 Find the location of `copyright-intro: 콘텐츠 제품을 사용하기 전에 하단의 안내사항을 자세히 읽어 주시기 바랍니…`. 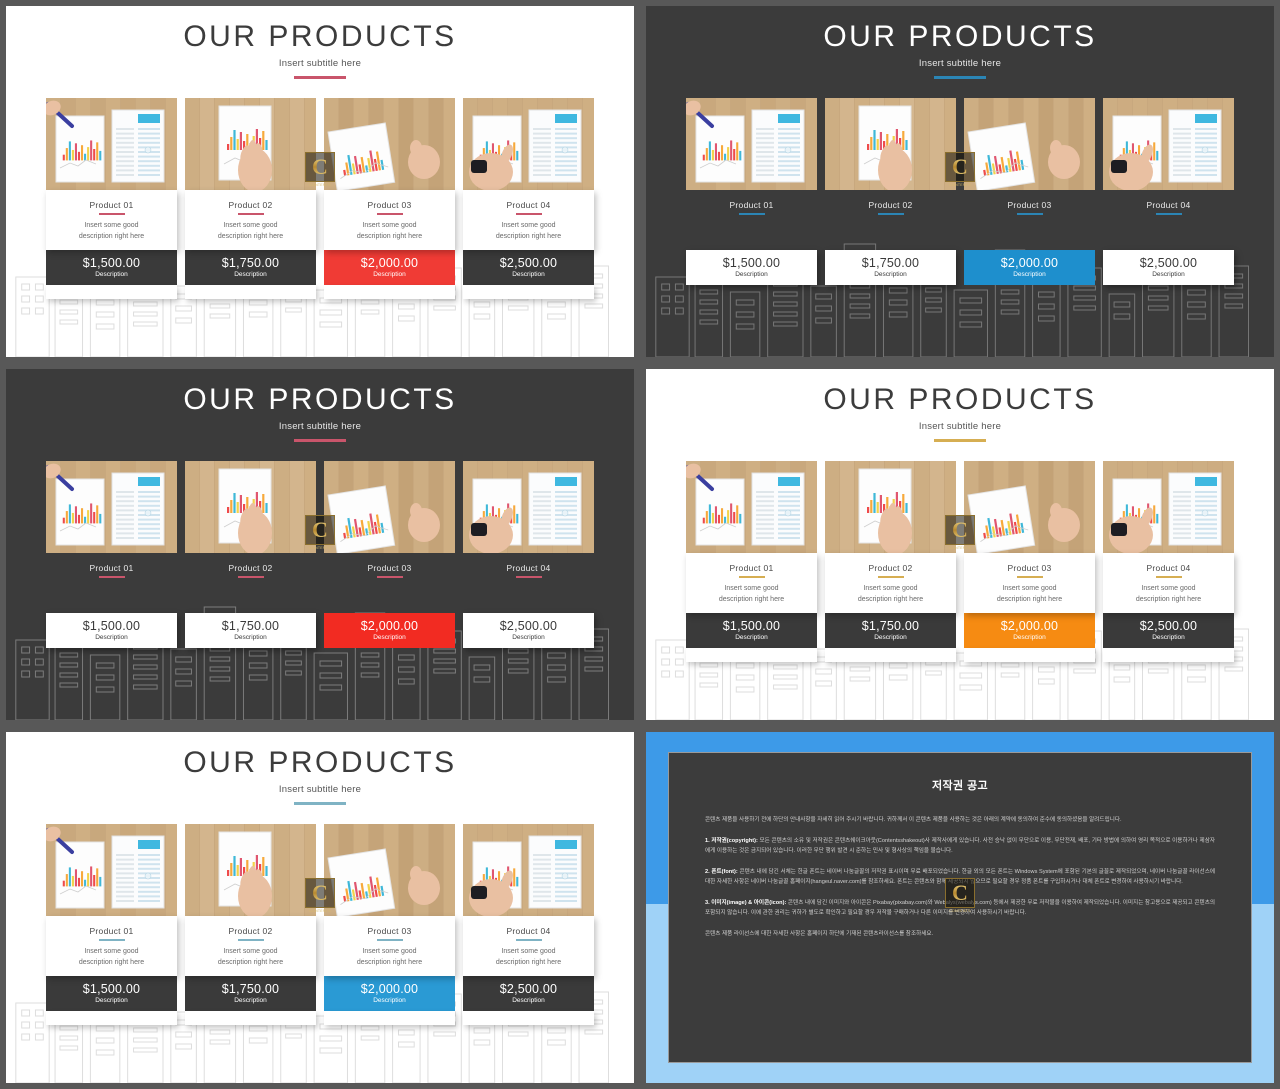

copyright-intro: 콘텐츠 제품을 사용하기 전에 하단의 안내사항을 자세히 읽어 주시기 바랍니… is located at coordinates (913, 820).